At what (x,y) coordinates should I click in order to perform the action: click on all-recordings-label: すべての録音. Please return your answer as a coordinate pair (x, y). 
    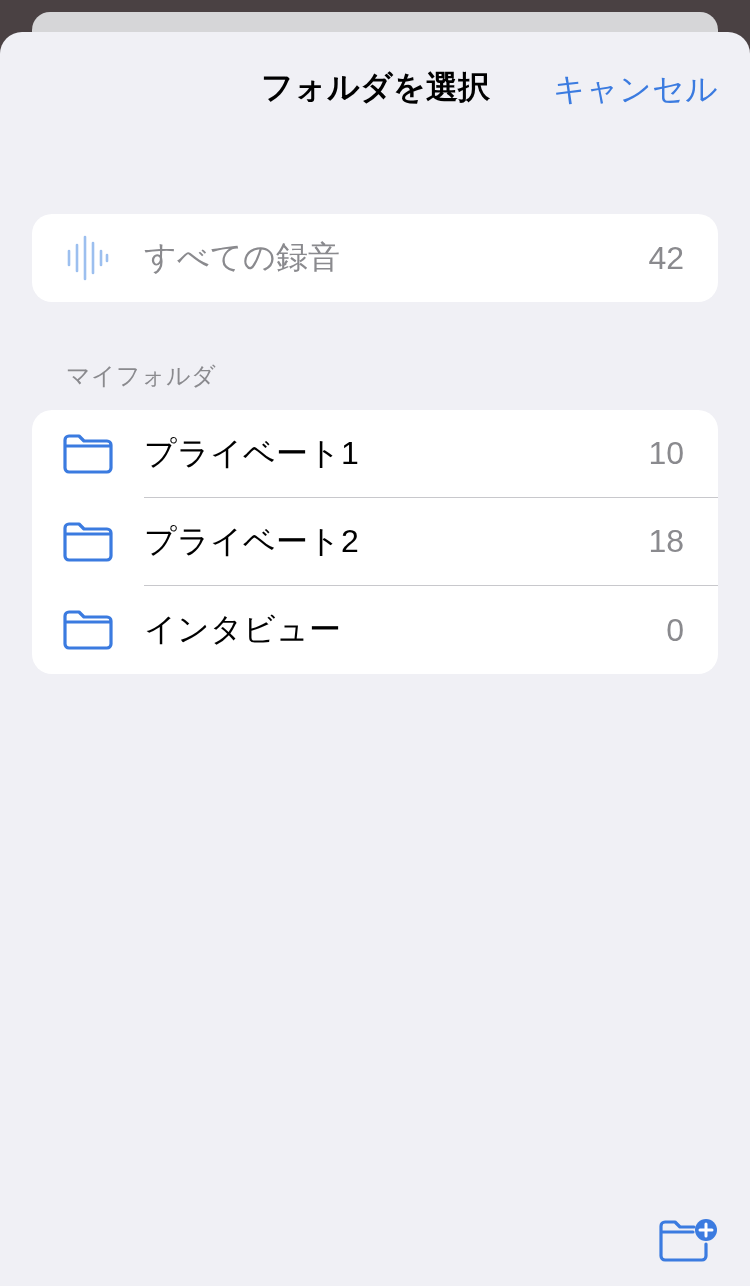
    Looking at the image, I should click on (242, 257).